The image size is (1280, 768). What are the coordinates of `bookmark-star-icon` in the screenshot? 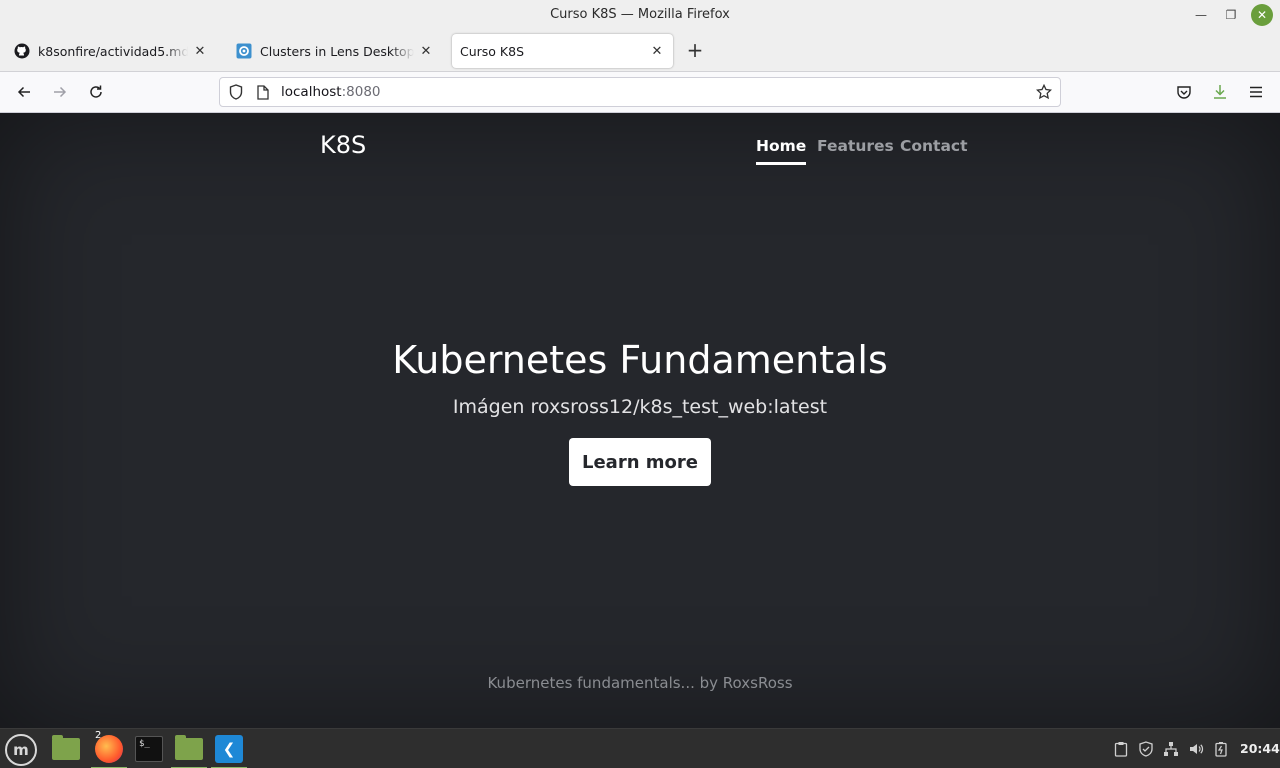 It's located at (1044, 92).